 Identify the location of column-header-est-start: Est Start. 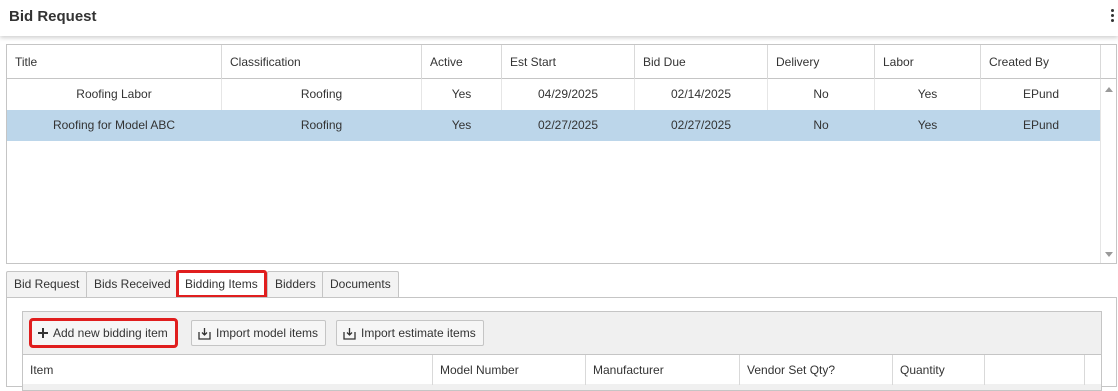
(567, 62).